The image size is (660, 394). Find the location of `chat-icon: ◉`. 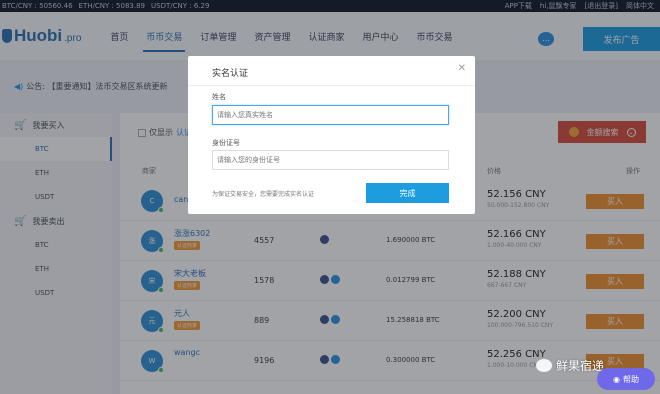

chat-icon: ◉ is located at coordinates (616, 379).